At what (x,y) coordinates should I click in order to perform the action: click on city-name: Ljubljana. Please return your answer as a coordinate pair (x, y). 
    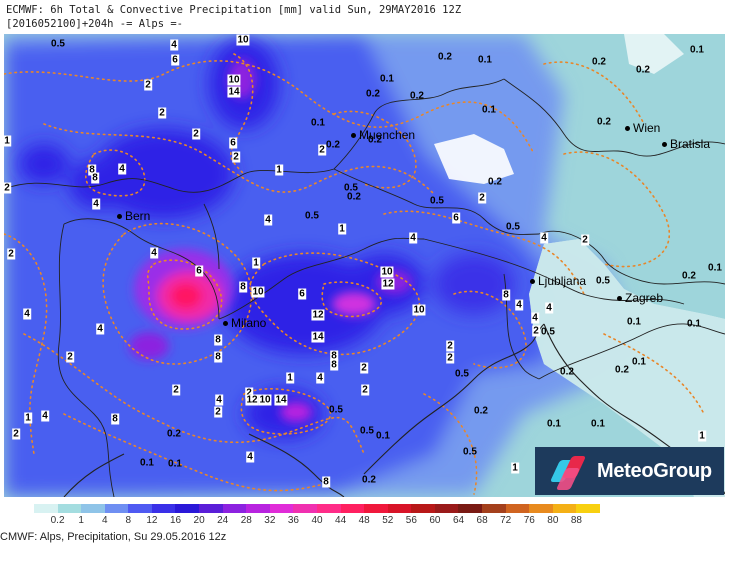
    Looking at the image, I should click on (562, 281).